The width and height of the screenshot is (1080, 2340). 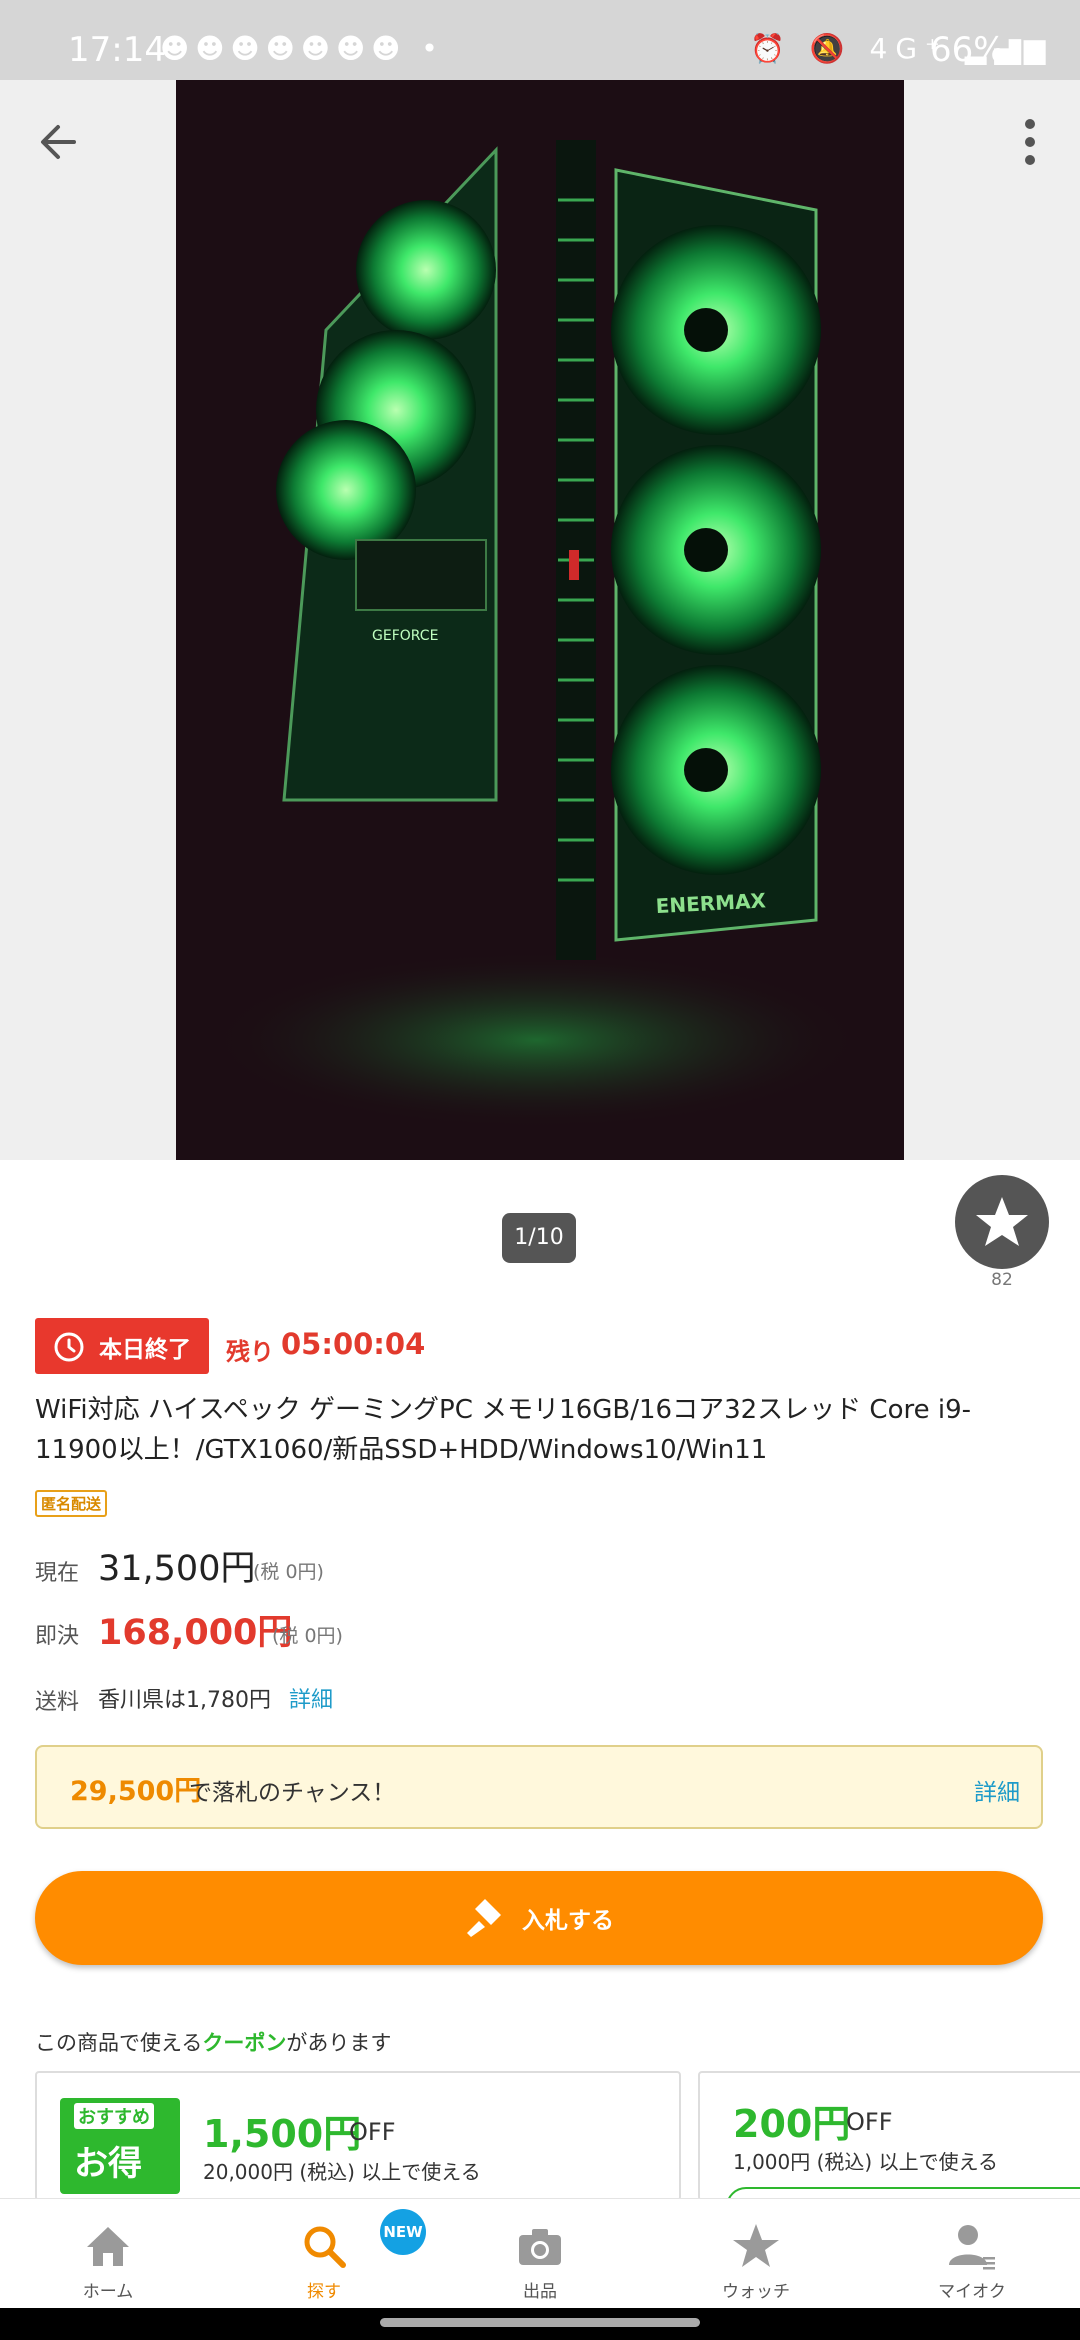 What do you see at coordinates (302, 48) in the screenshot?
I see `notification-icons: ☻☻☻☻☻☻☻ •` at bounding box center [302, 48].